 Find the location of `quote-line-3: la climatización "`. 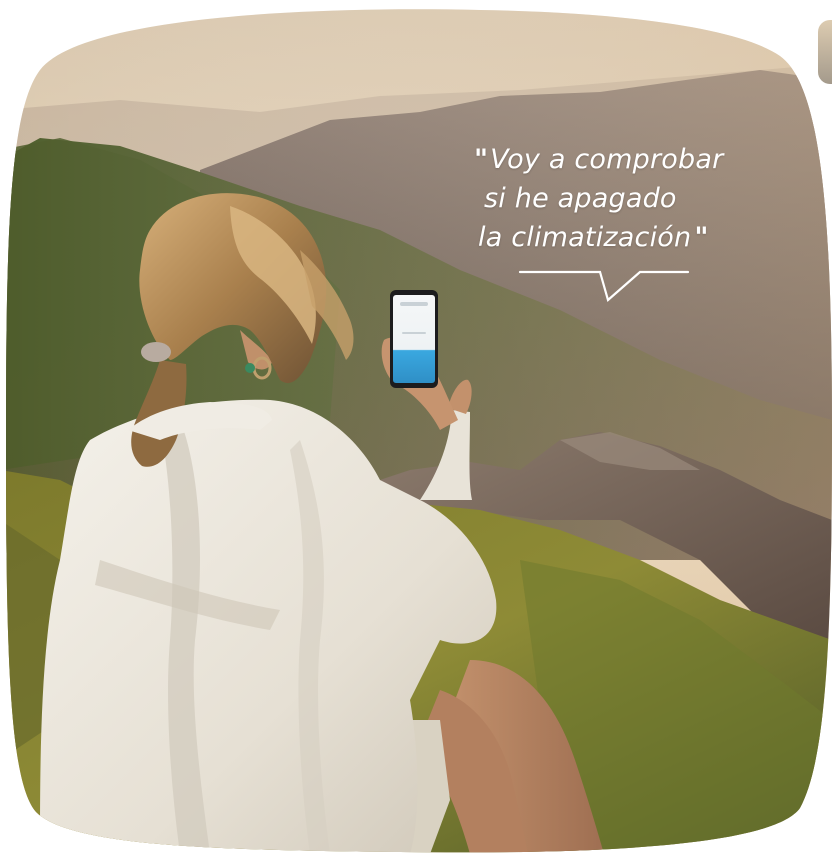

quote-line-3: la climatización " is located at coordinates (639, 237).